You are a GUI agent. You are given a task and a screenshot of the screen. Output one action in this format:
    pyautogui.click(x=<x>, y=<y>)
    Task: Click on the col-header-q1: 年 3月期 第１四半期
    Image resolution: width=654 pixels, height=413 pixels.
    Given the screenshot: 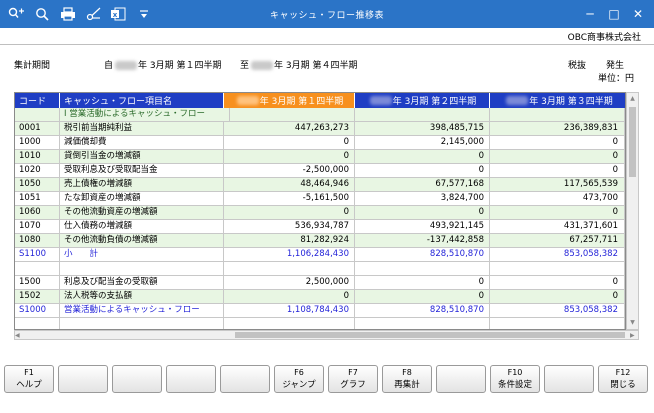 What is the action you would take?
    pyautogui.click(x=289, y=100)
    